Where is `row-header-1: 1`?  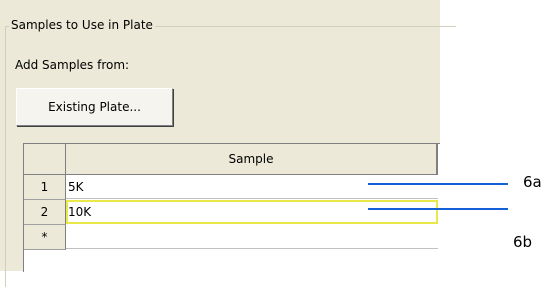
row-header-1: 1 is located at coordinates (45, 187).